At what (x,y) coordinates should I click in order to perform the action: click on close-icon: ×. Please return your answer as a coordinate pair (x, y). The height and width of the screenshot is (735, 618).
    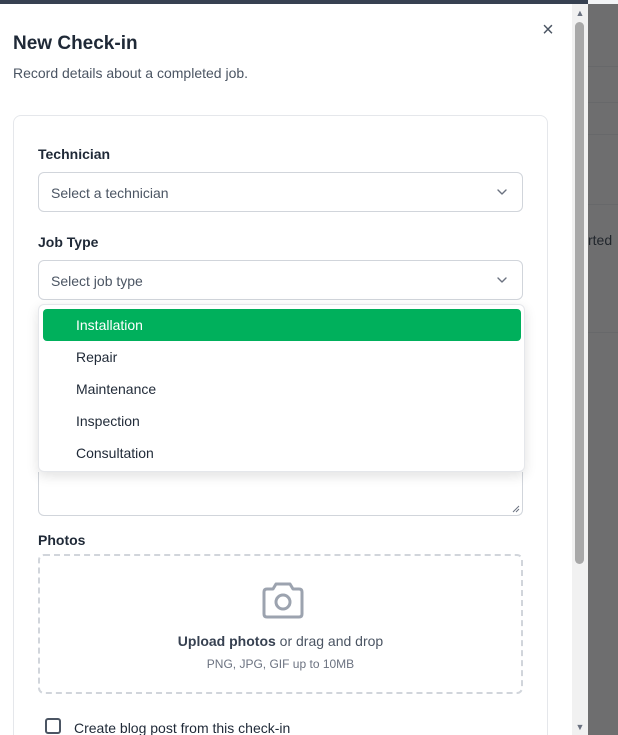
    Looking at the image, I should click on (548, 30).